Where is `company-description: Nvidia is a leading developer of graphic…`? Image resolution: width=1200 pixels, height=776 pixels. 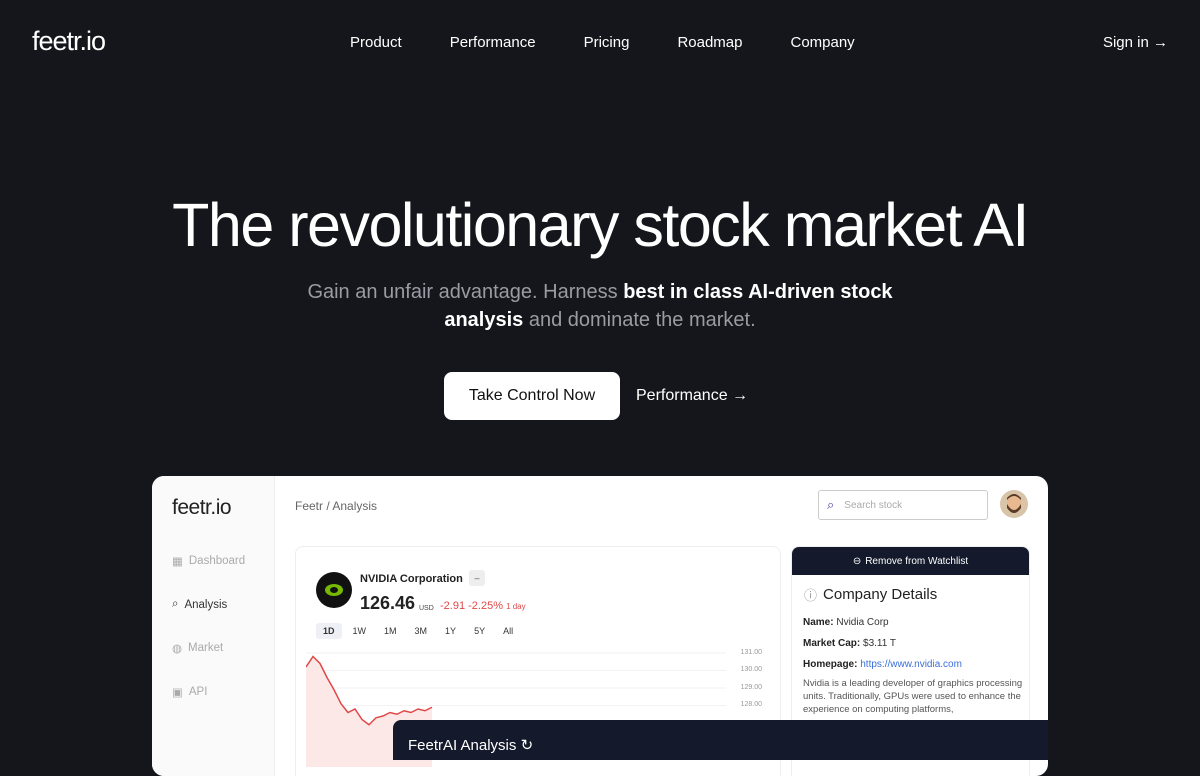
company-description: Nvidia is a leading developer of graphic… is located at coordinates (913, 696).